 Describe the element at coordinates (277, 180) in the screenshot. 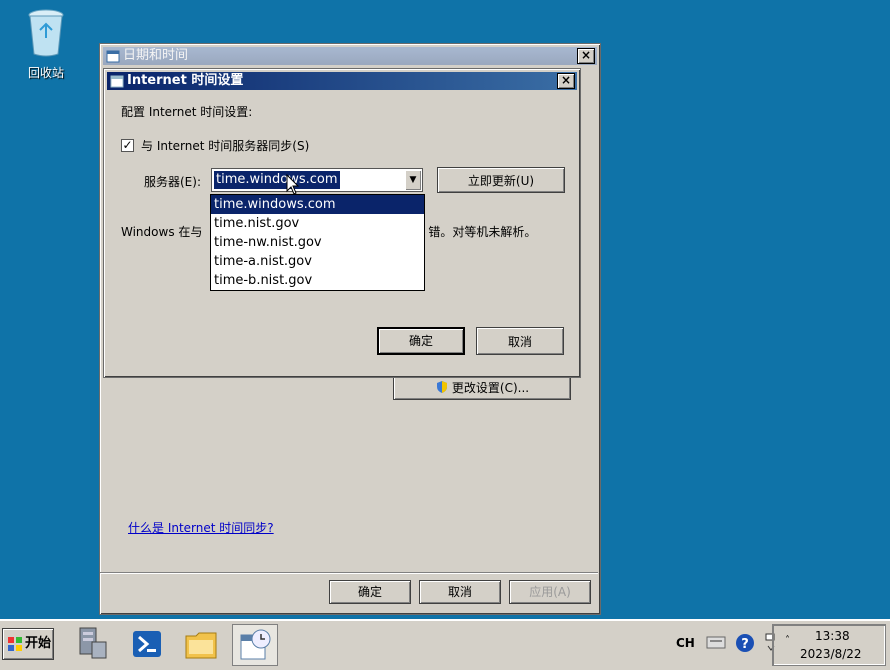

I see `server-input: time.windows.com` at that location.